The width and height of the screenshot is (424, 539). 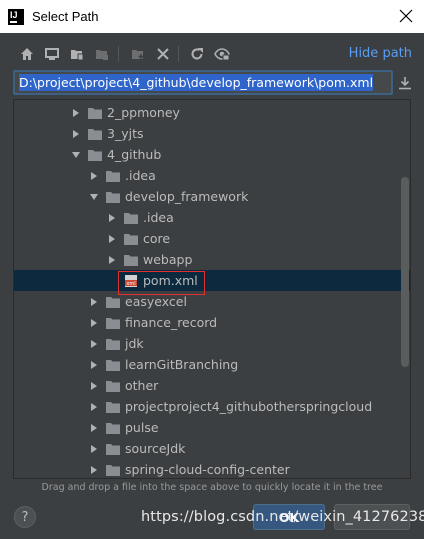 What do you see at coordinates (212, 280) in the screenshot?
I see `tree-file-row: xml pom.xml` at bounding box center [212, 280].